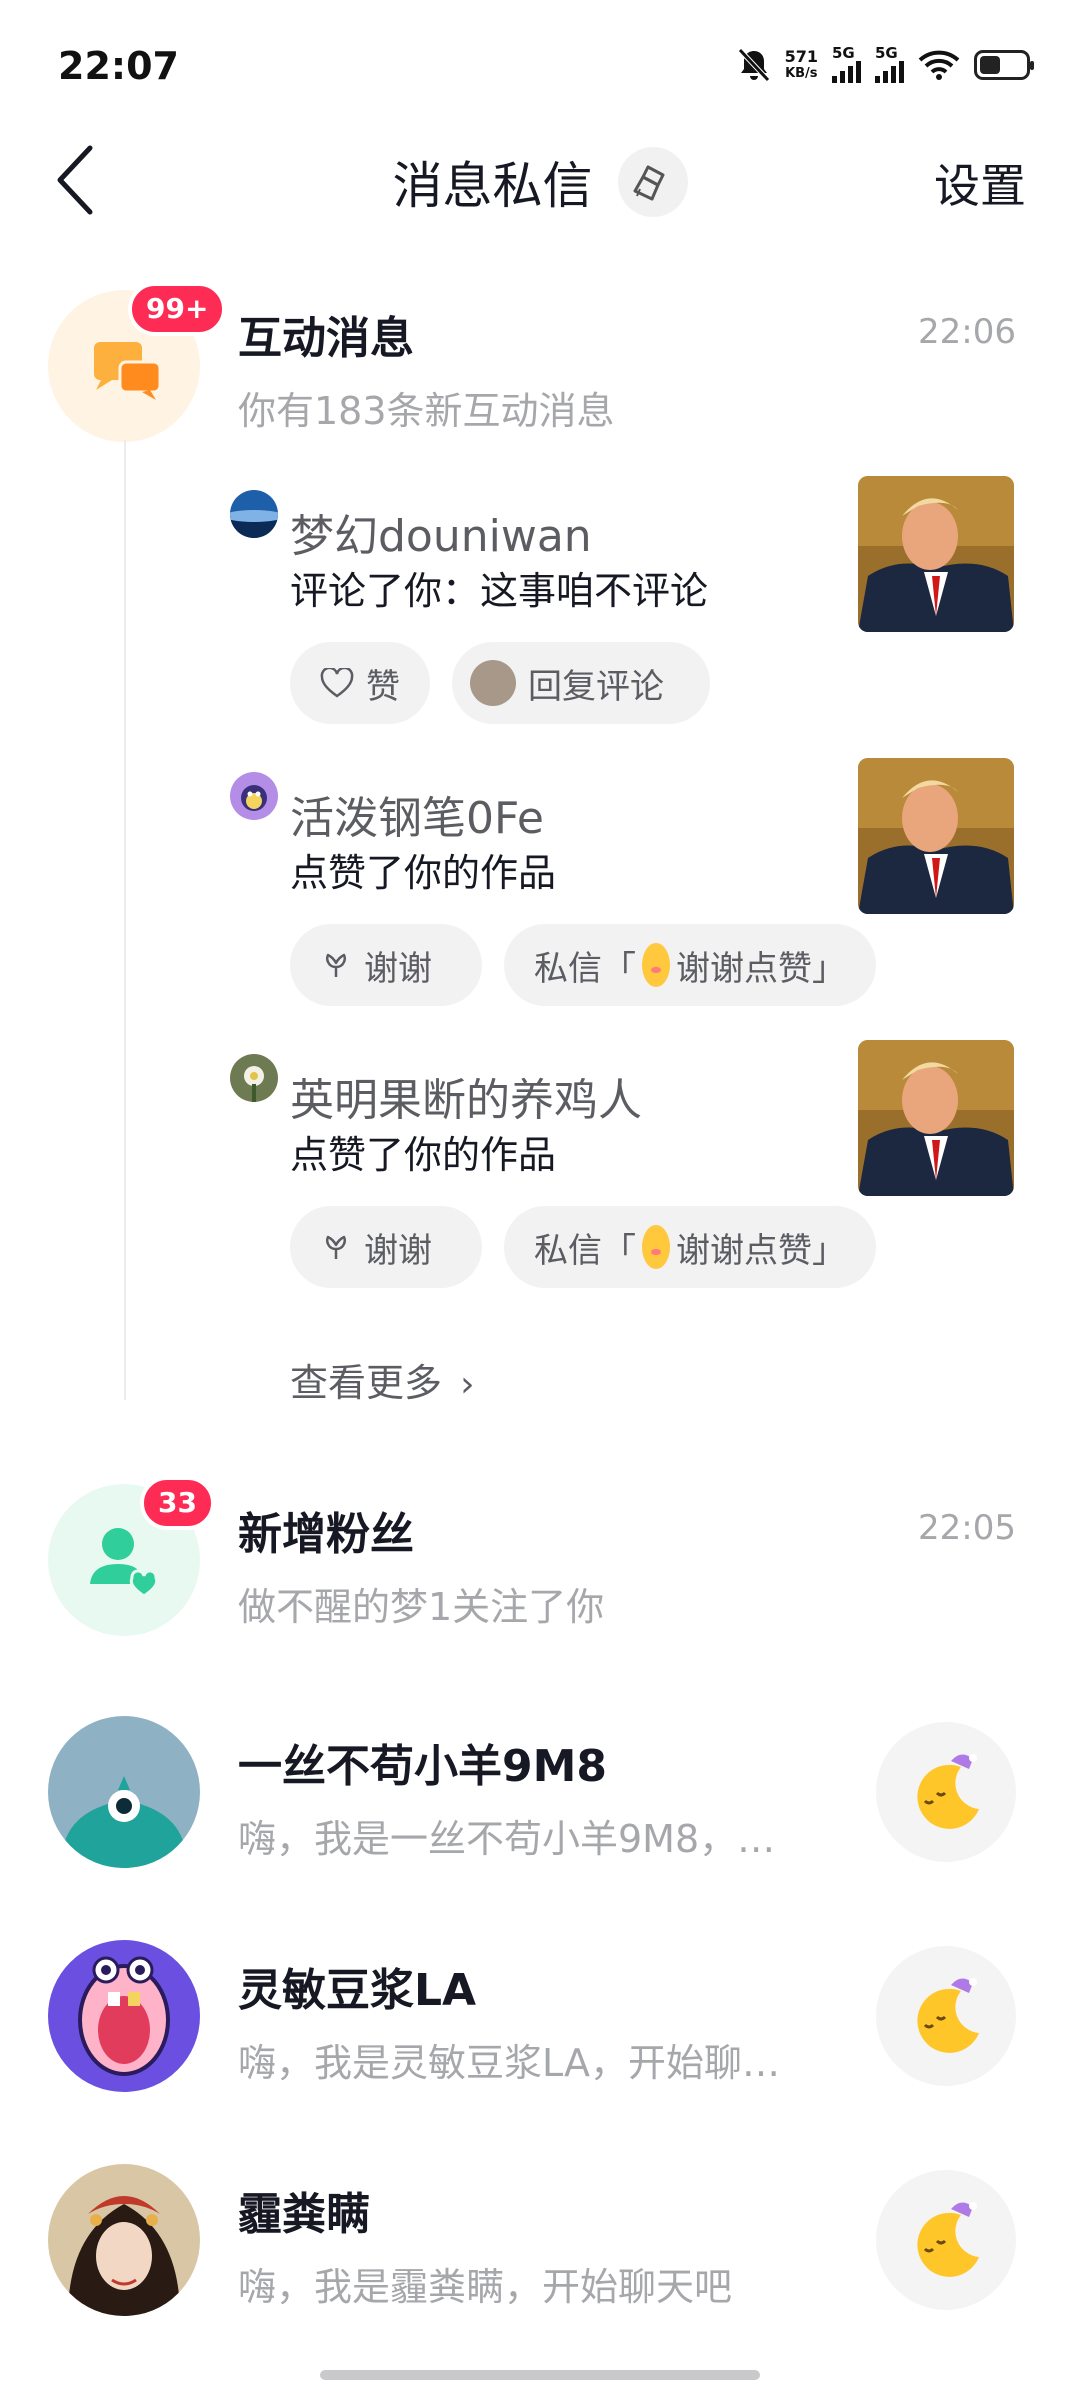 The width and height of the screenshot is (1080, 2400). Describe the element at coordinates (383, 686) in the screenshot. I see `like-label: 赞` at that location.